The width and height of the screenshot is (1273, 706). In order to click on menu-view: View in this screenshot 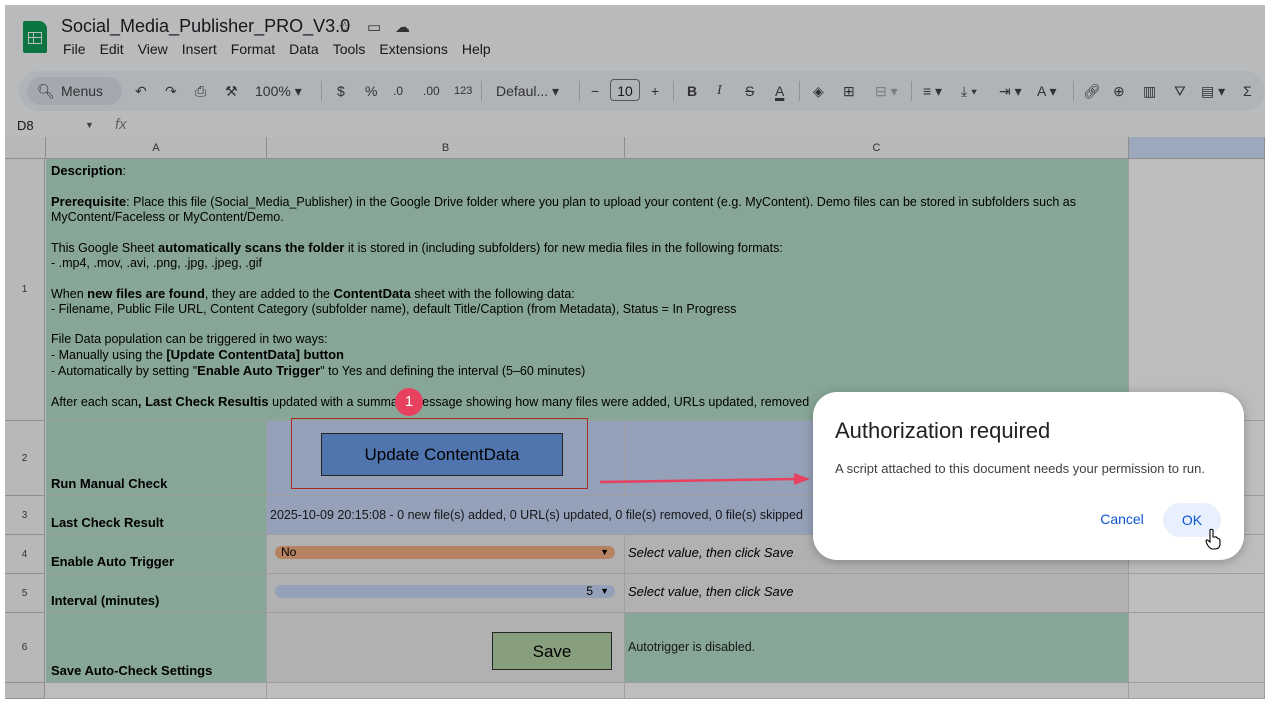, I will do `click(153, 49)`.